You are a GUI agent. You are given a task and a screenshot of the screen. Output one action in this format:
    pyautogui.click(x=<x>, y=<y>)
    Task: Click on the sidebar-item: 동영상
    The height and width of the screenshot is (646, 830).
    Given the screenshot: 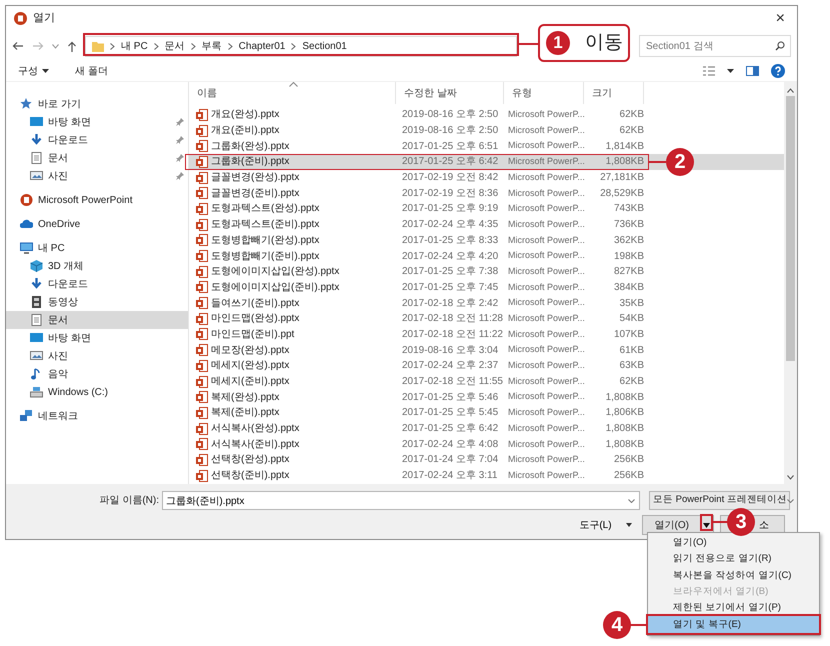 What is the action you would take?
    pyautogui.click(x=97, y=302)
    